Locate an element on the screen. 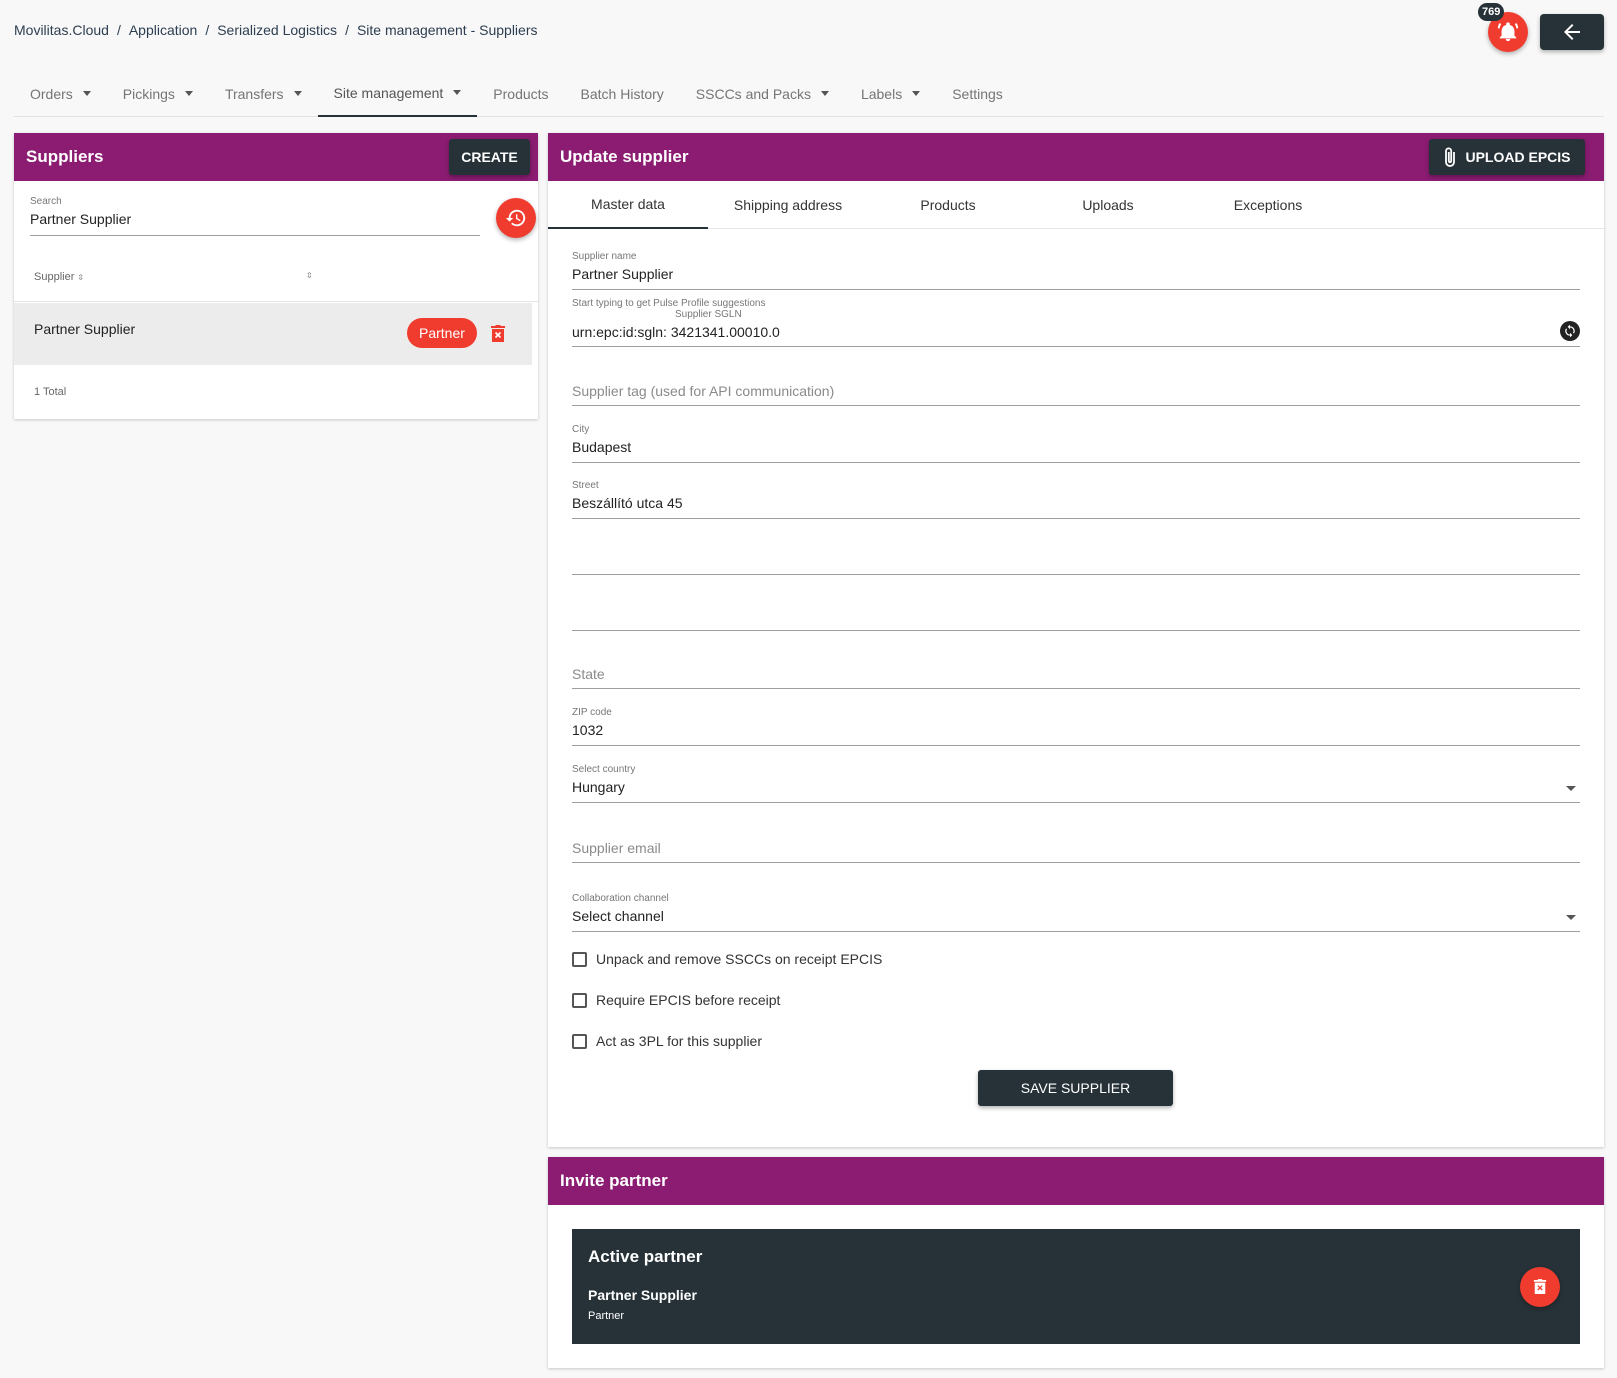 This screenshot has width=1617, height=1378. tab-uploads: Uploads is located at coordinates (1108, 205).